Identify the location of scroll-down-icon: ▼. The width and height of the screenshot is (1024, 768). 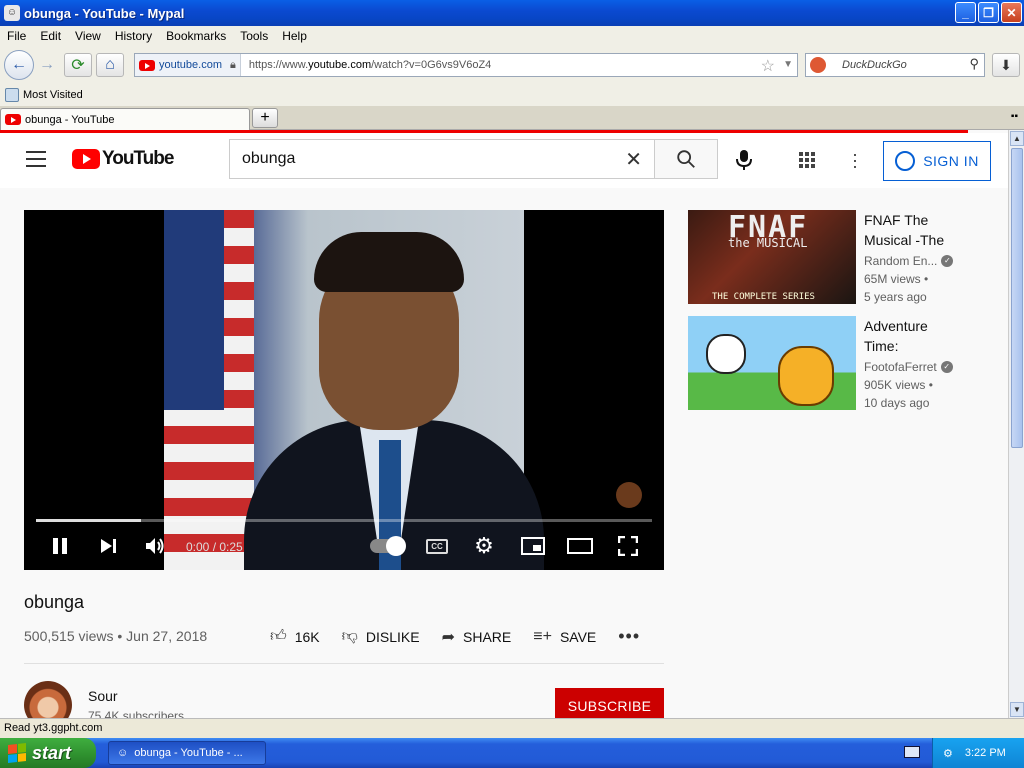
(1017, 709).